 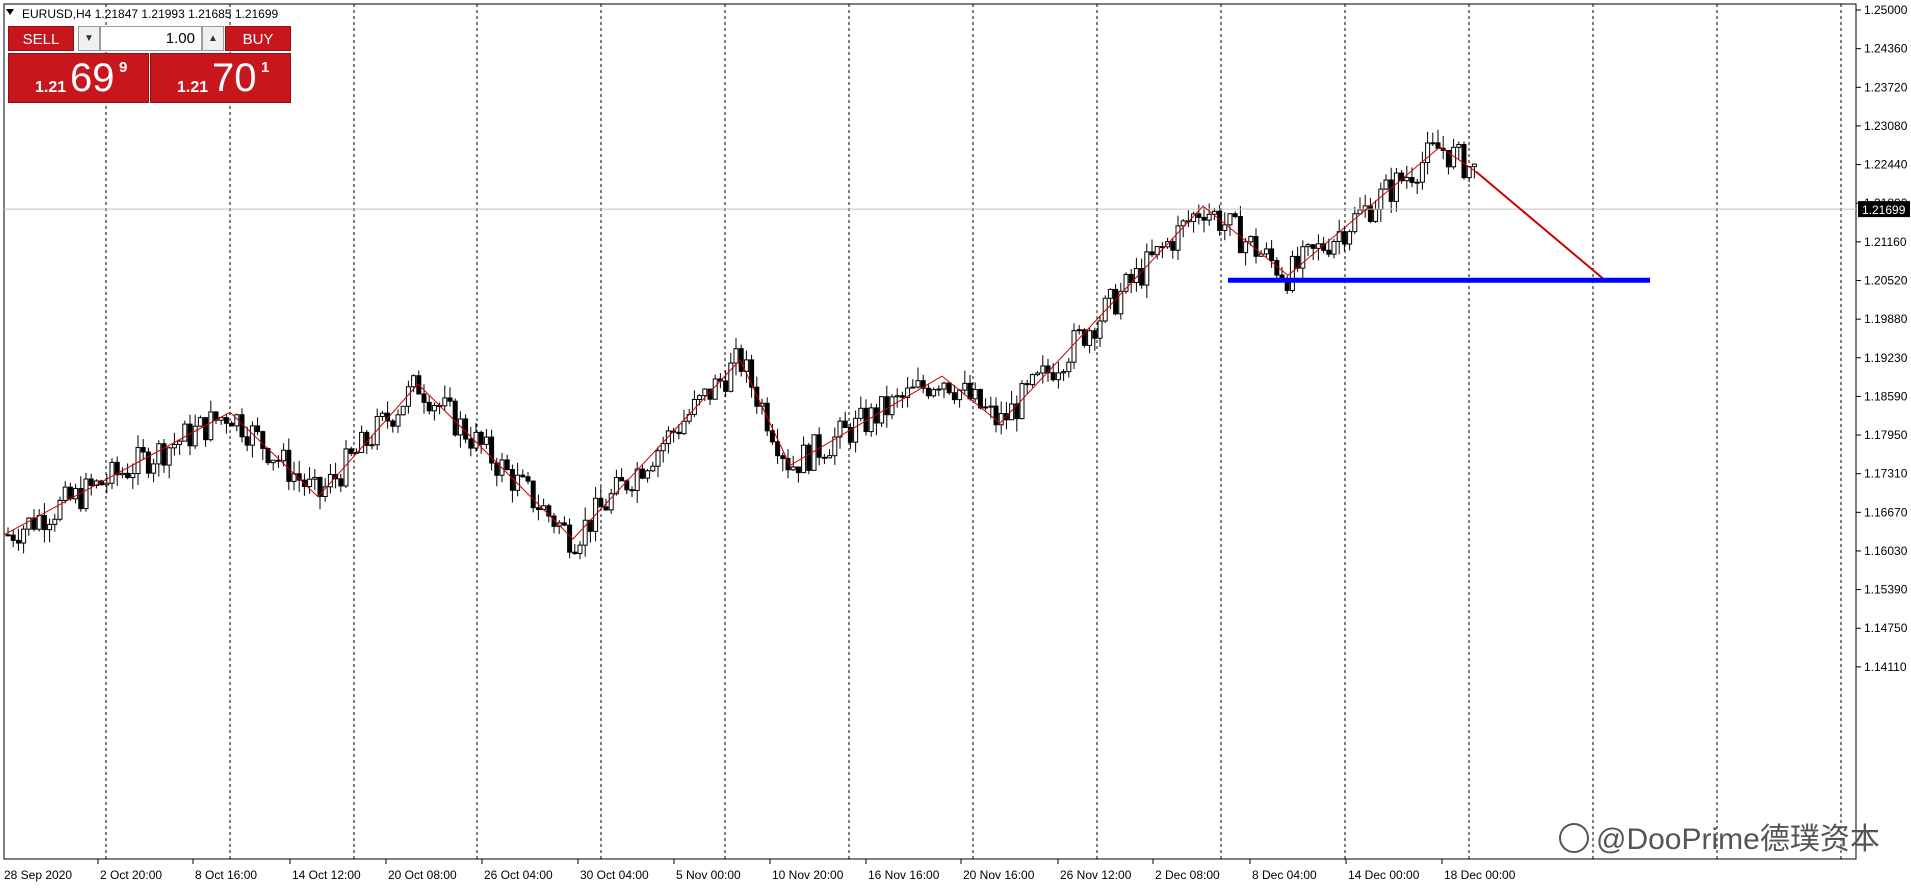 I want to click on x-axis-tick-label: 18 Dec 00:00, so click(x=1480, y=875).